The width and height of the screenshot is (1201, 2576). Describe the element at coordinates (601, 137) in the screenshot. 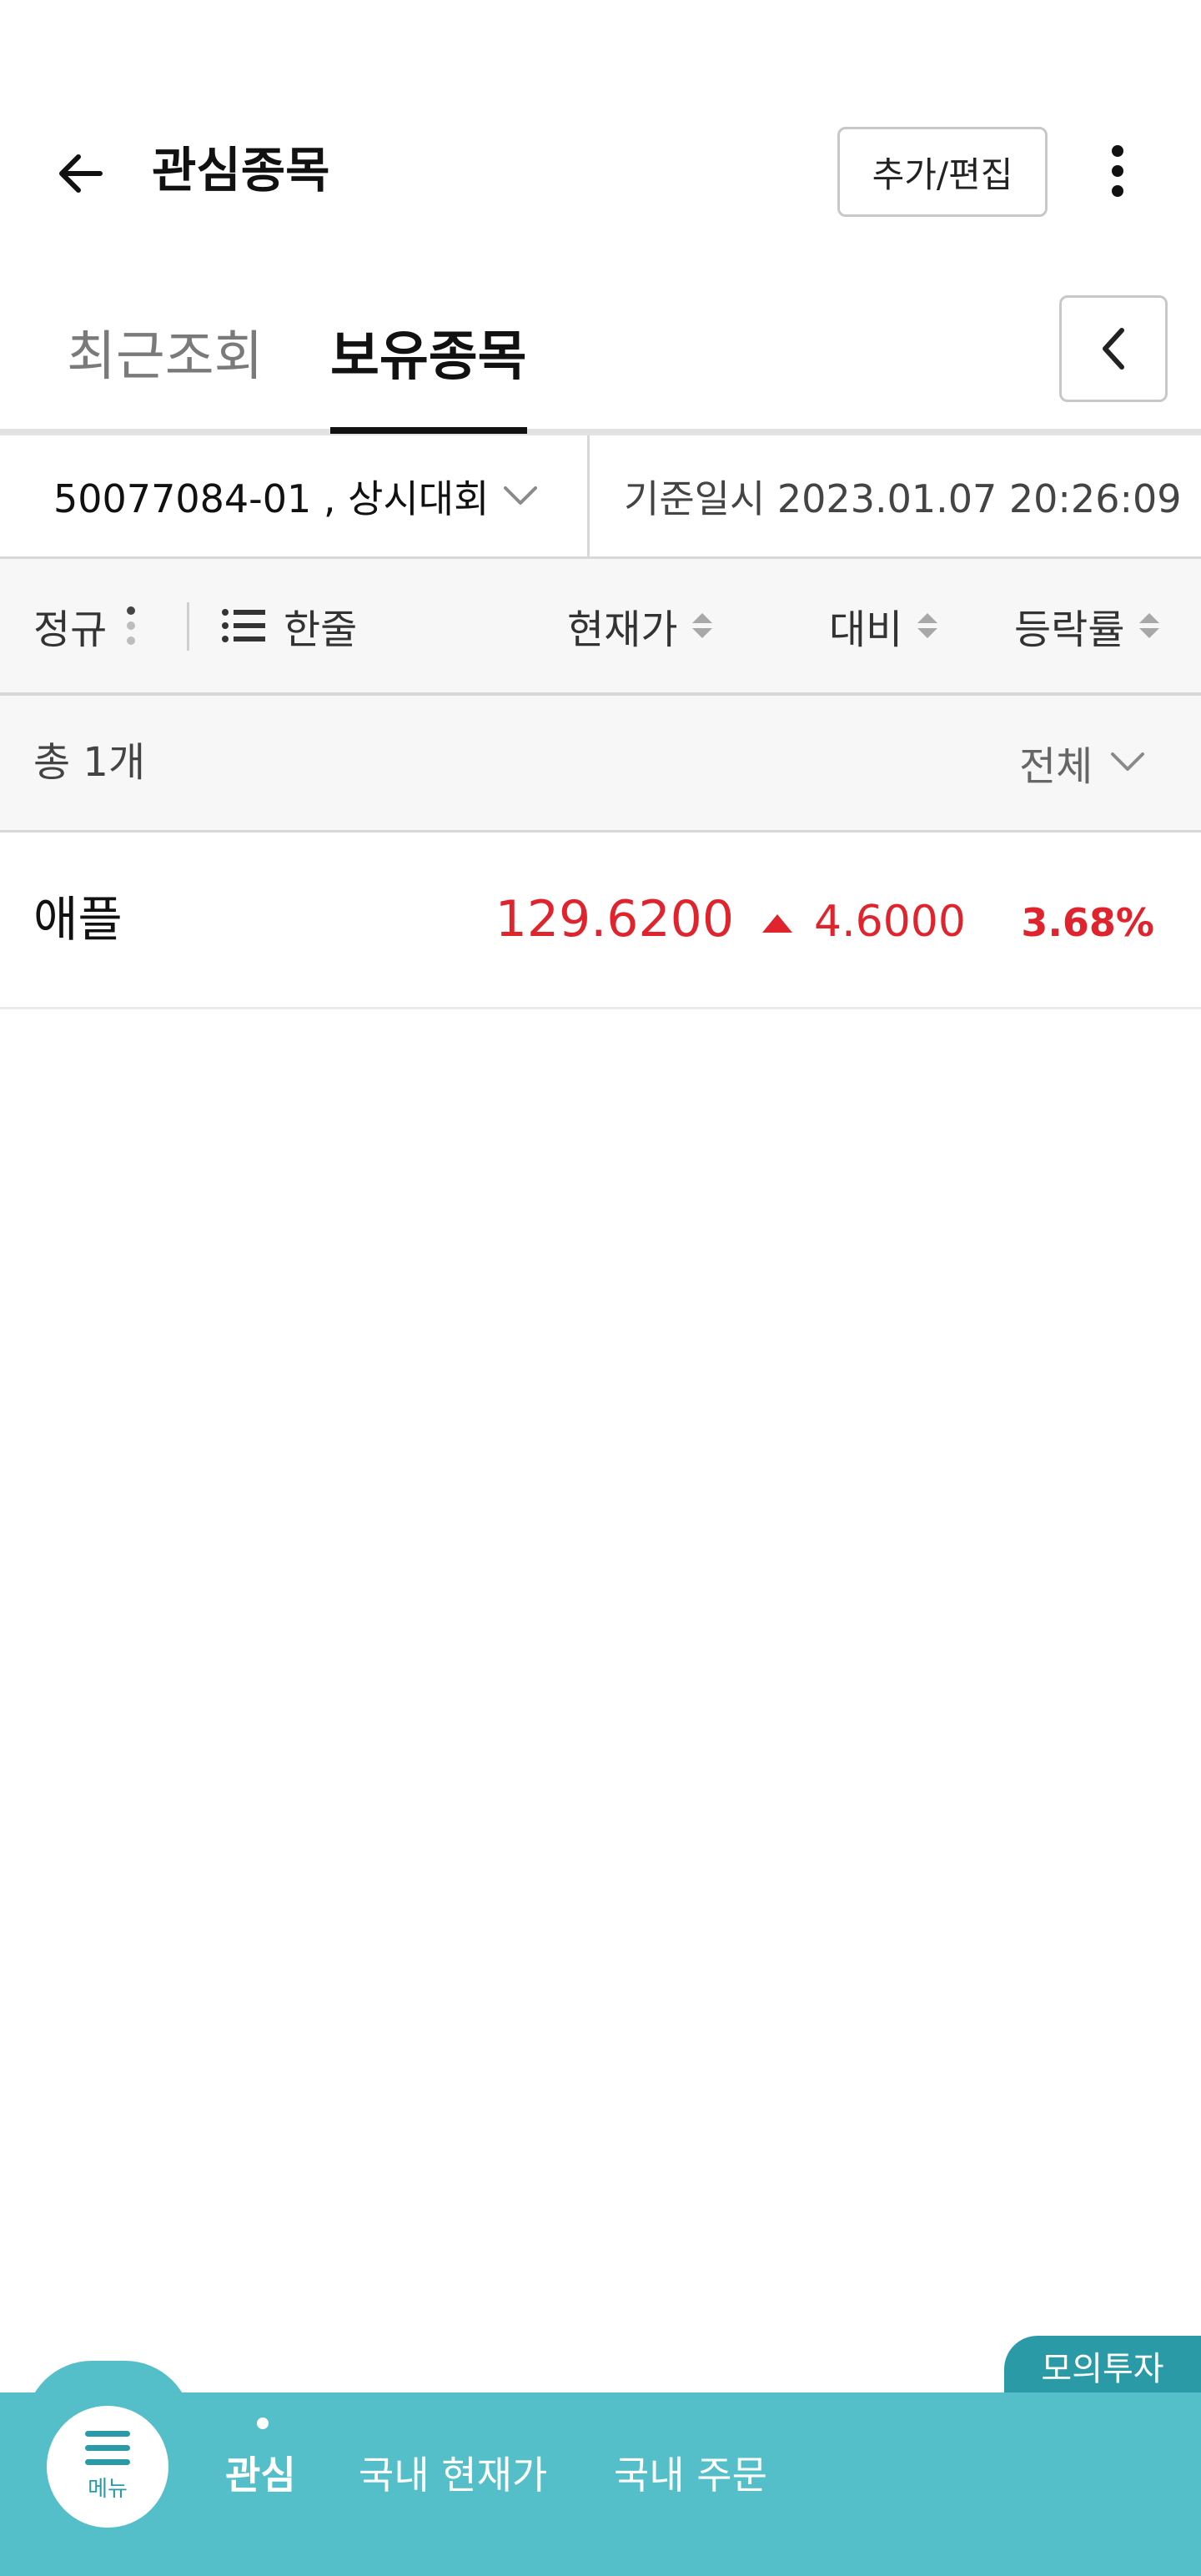

I see `app-header: 관심종목 추가/편집` at that location.